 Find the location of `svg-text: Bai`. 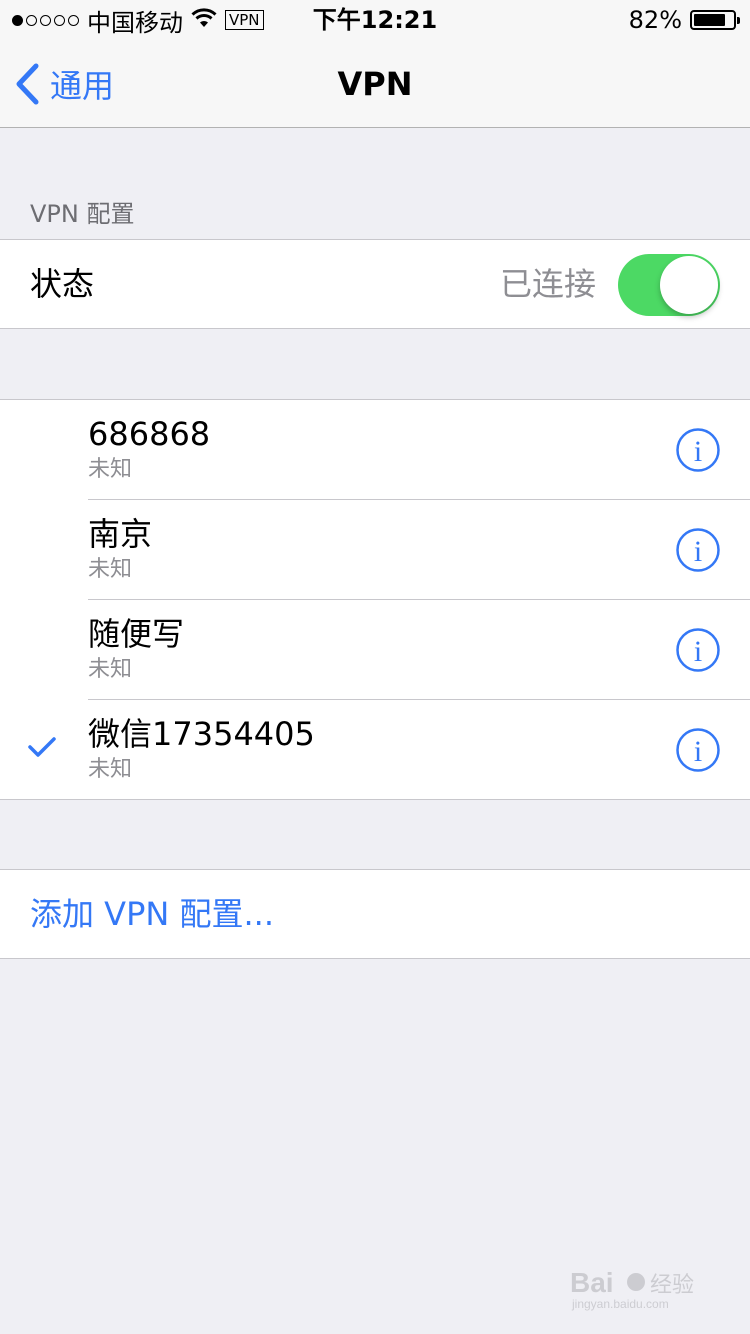

svg-text: Bai is located at coordinates (592, 1282).